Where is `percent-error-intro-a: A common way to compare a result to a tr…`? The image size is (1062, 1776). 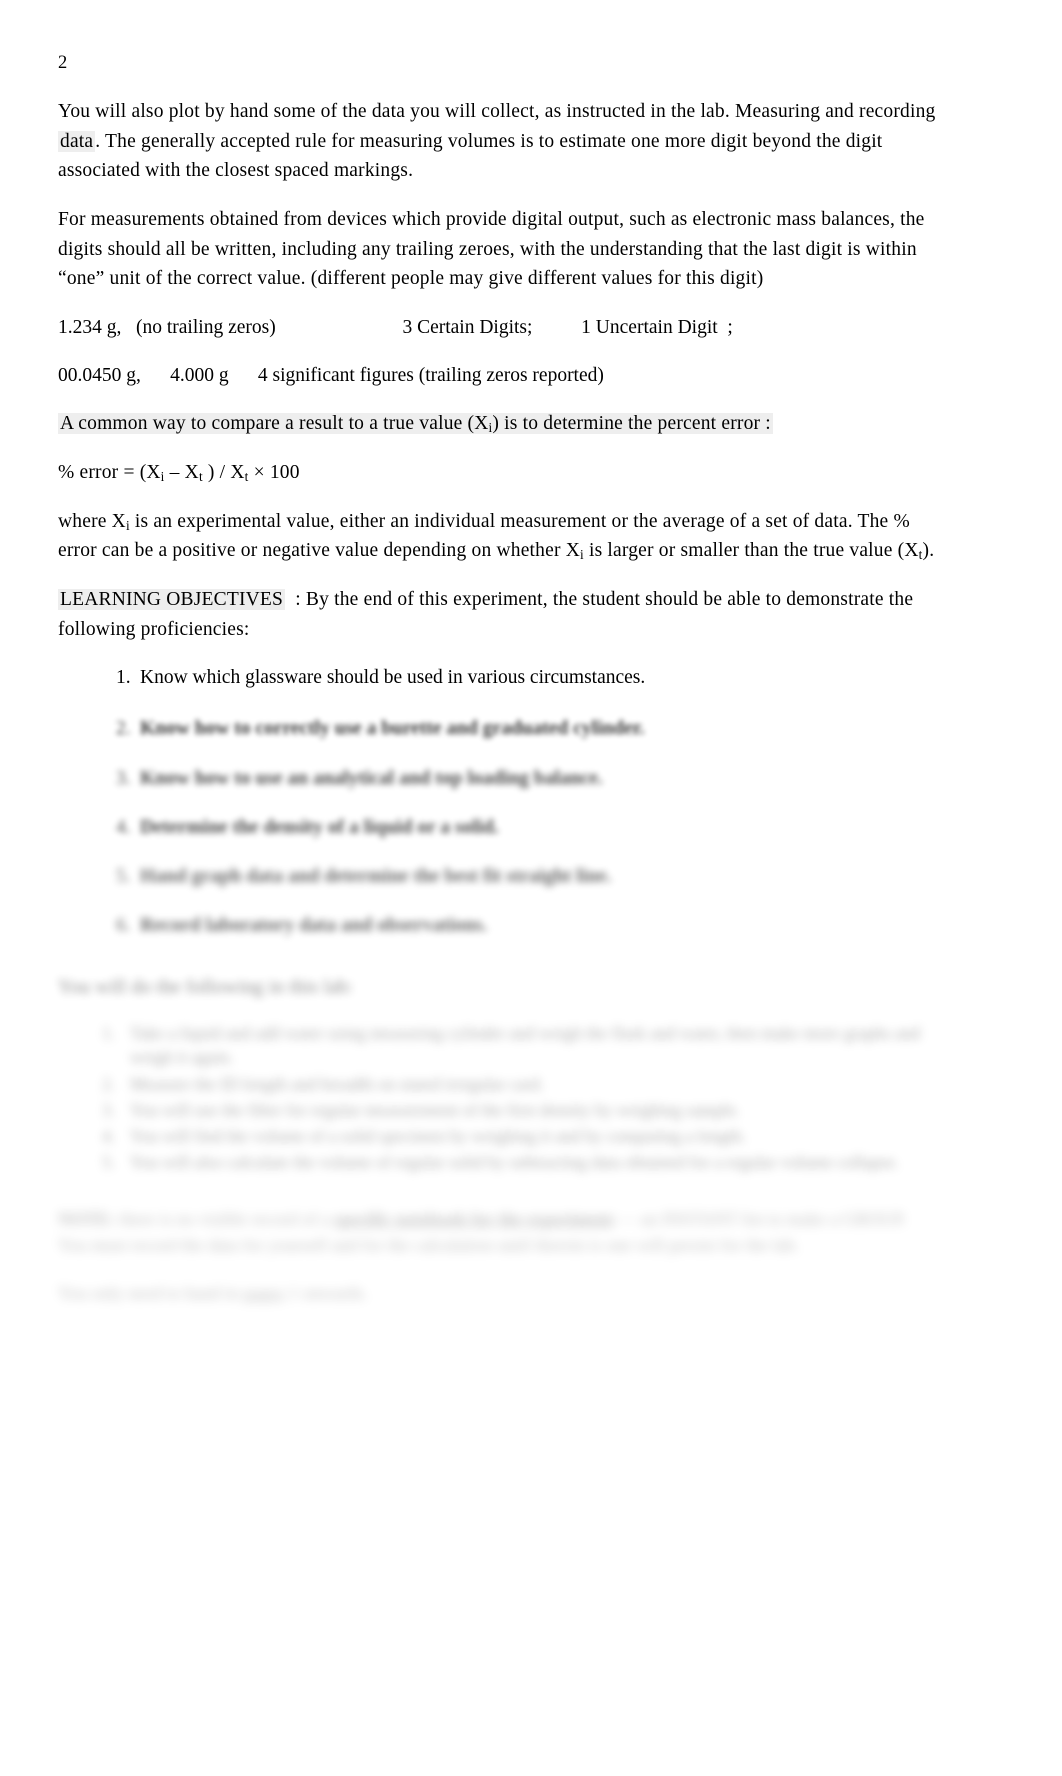 percent-error-intro-a: A common way to compare a result to a tr… is located at coordinates (274, 424).